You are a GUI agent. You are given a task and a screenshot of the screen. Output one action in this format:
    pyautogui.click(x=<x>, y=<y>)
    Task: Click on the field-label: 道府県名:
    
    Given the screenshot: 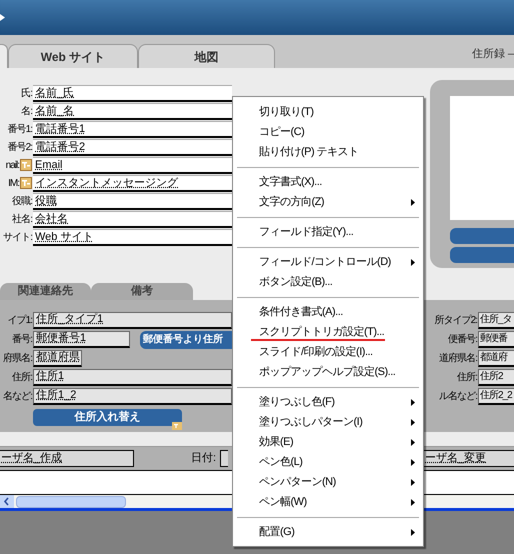 What is the action you would take?
    pyautogui.click(x=458, y=359)
    